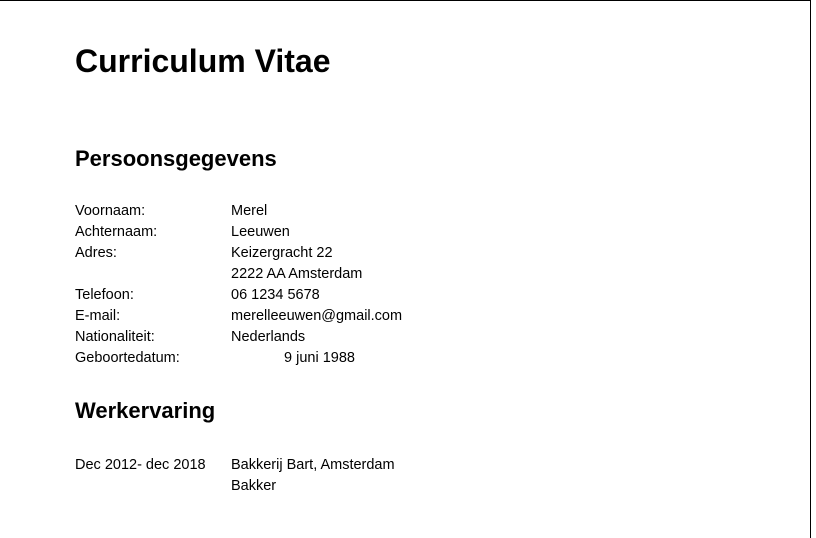  What do you see at coordinates (297, 274) in the screenshot?
I see `detail-value-address-line2: 2222 AA Amsterdam` at bounding box center [297, 274].